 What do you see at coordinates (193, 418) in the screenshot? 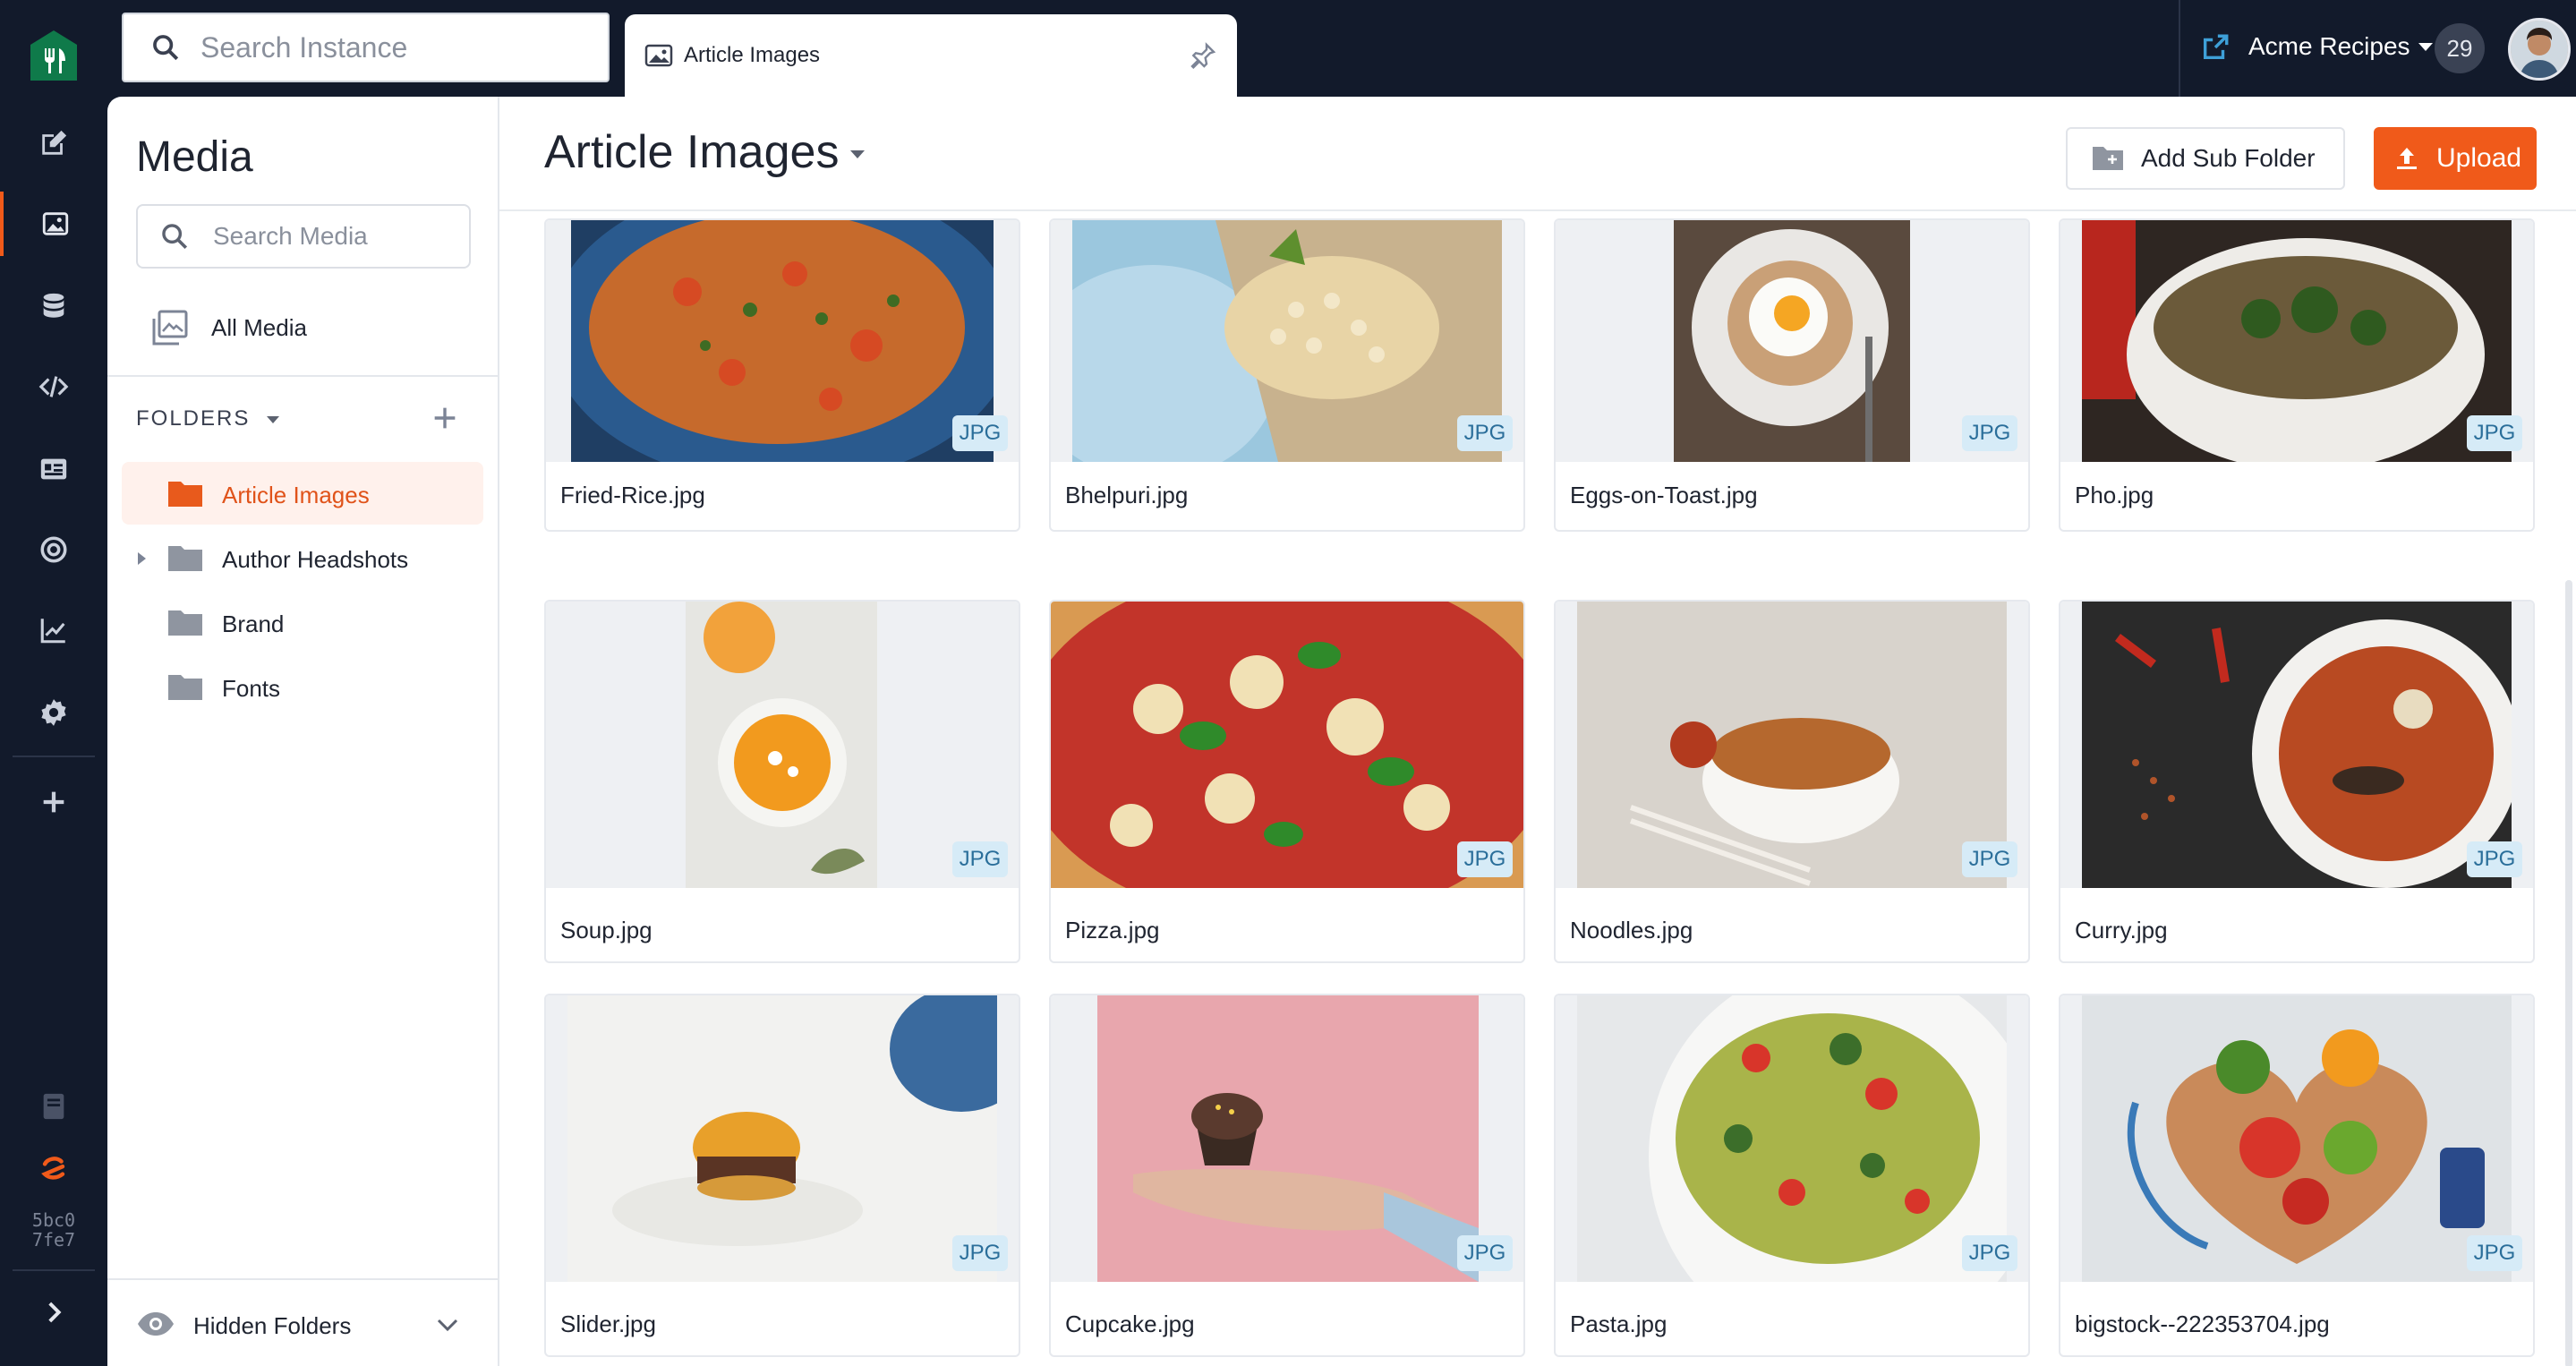
I see `folders-heading: FOLDERS` at bounding box center [193, 418].